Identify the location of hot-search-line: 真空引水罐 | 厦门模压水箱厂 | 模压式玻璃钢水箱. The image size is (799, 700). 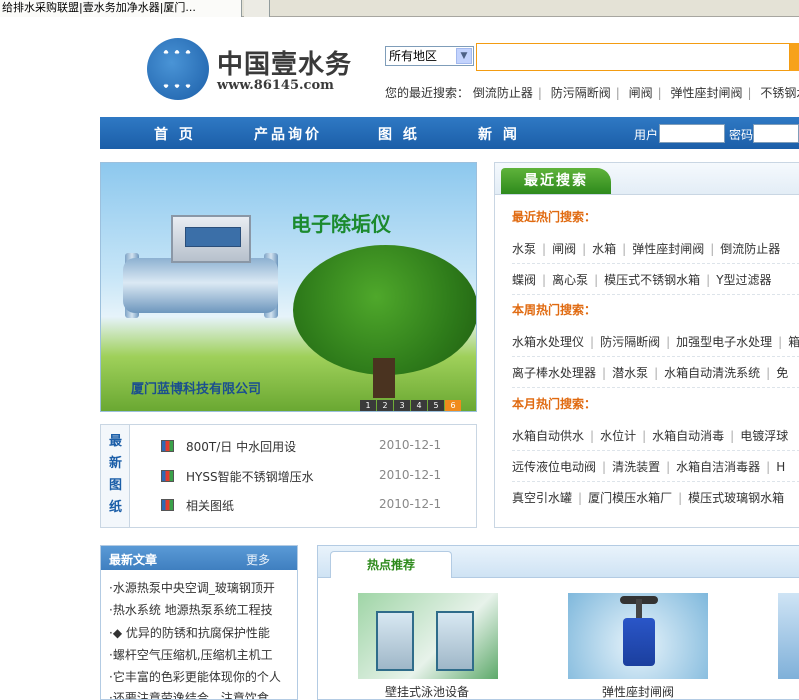
(655, 500).